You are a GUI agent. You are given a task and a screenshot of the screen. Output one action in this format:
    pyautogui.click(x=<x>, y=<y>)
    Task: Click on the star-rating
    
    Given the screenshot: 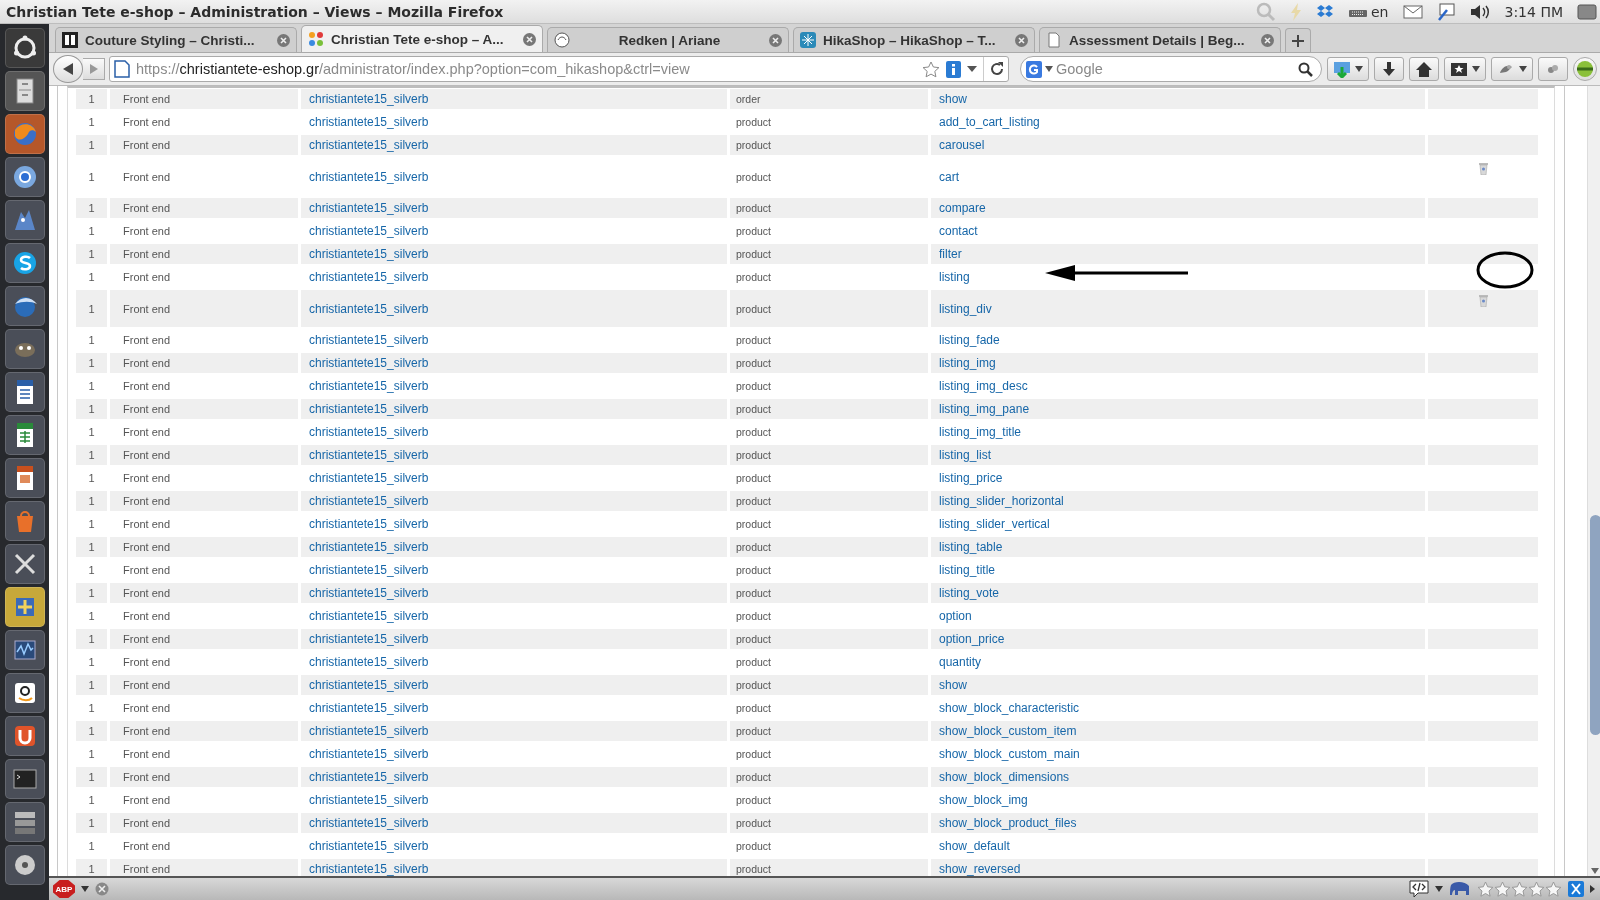 What is the action you would take?
    pyautogui.click(x=1519, y=889)
    